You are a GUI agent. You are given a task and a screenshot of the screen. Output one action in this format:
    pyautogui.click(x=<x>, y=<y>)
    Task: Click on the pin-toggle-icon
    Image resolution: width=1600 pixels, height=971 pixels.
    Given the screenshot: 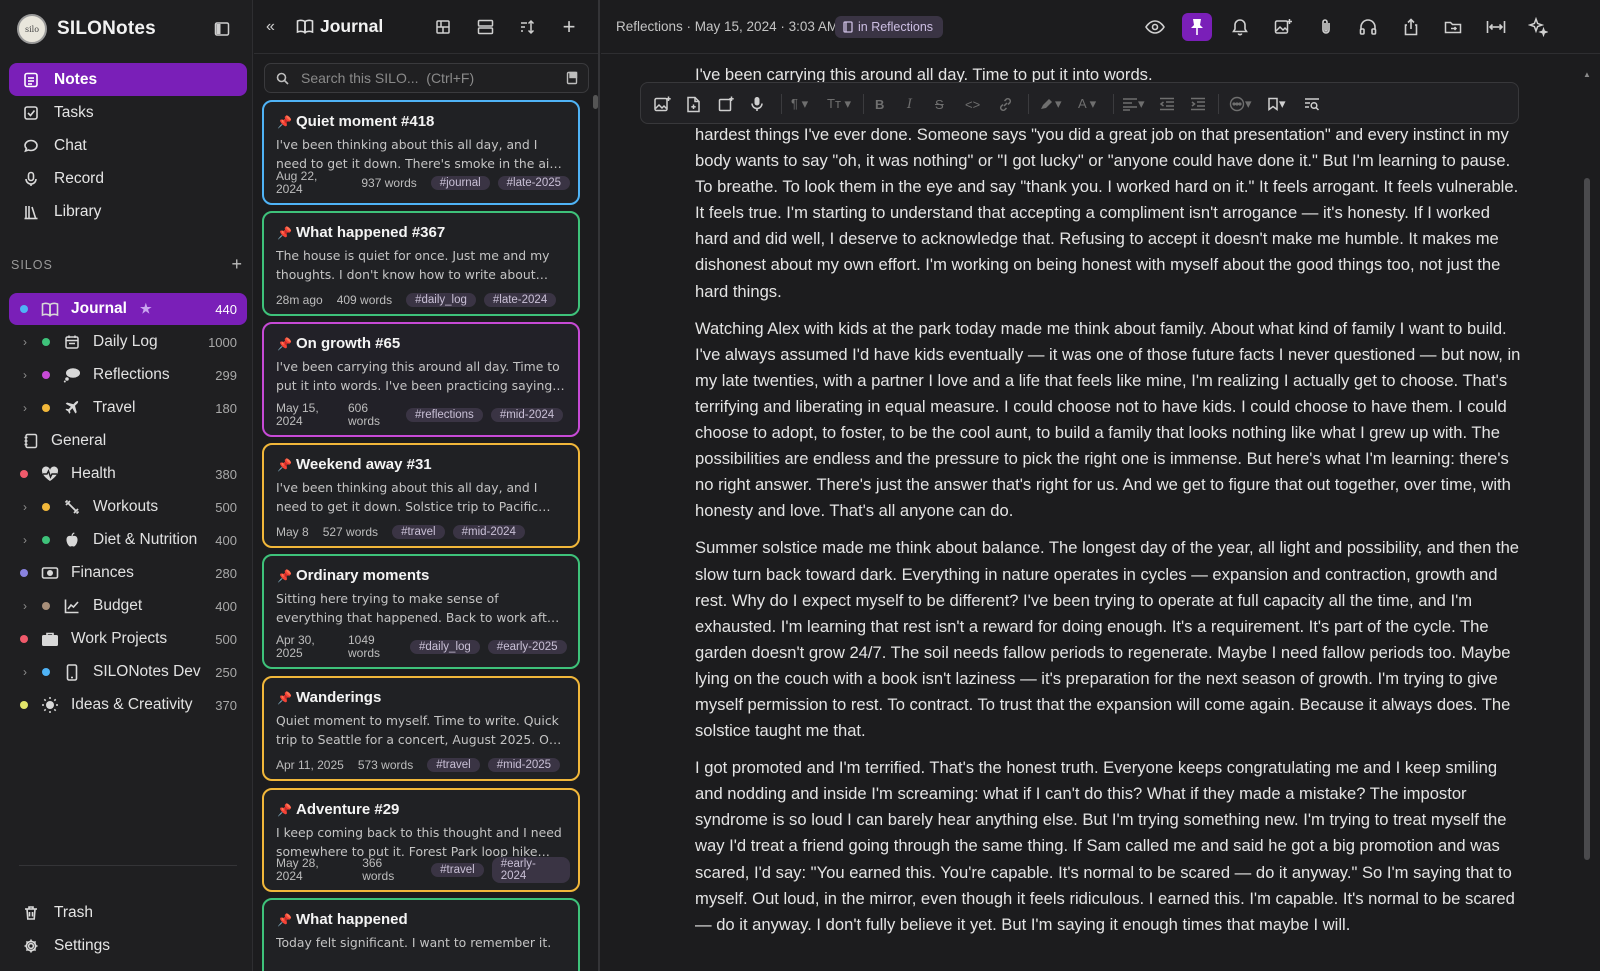 What is the action you would take?
    pyautogui.click(x=1197, y=27)
    